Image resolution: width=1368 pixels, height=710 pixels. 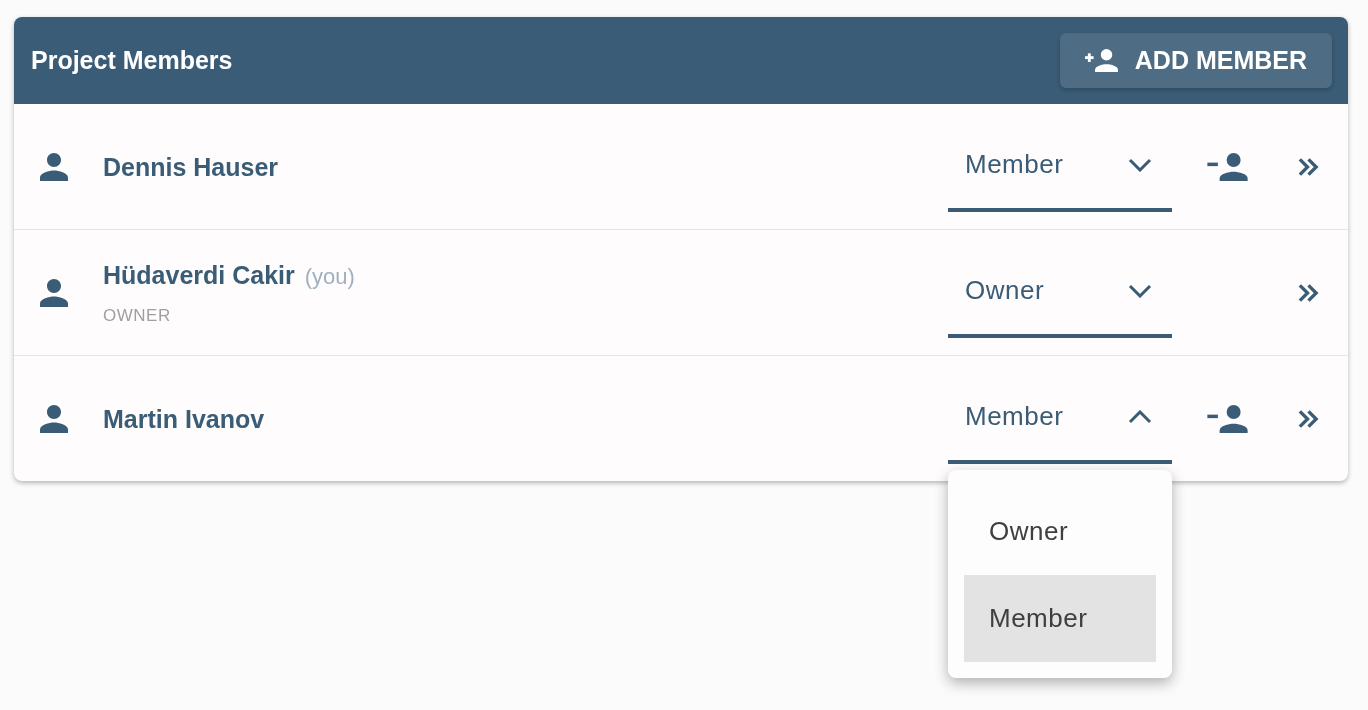 I want to click on card-title: Project Members, so click(x=132, y=60).